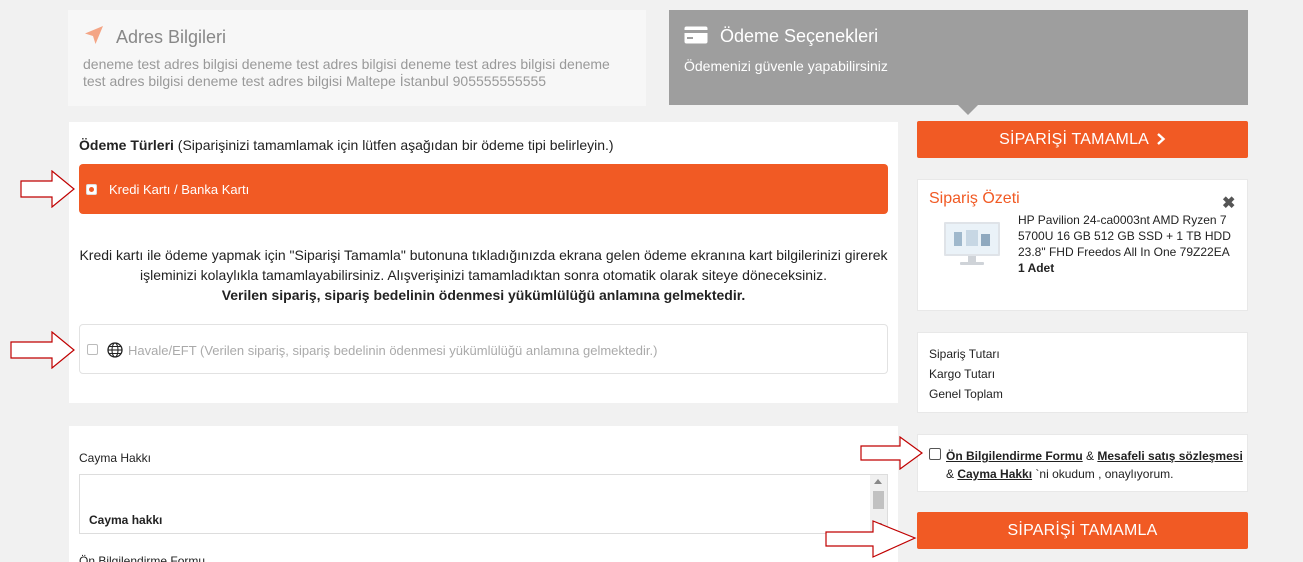  What do you see at coordinates (799, 36) in the screenshot?
I see `payment-options-title: Ödeme Seçenekleri` at bounding box center [799, 36].